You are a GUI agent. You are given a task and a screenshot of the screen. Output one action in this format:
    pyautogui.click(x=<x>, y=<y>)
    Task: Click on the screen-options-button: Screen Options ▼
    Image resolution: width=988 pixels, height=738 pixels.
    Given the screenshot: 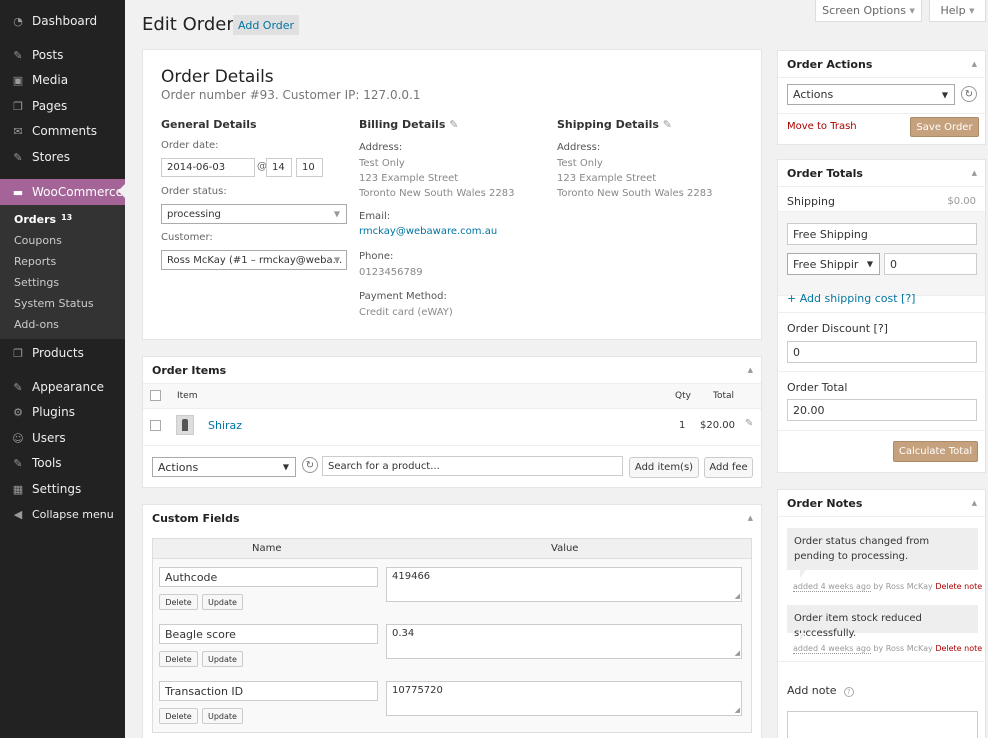 What is the action you would take?
    pyautogui.click(x=868, y=11)
    